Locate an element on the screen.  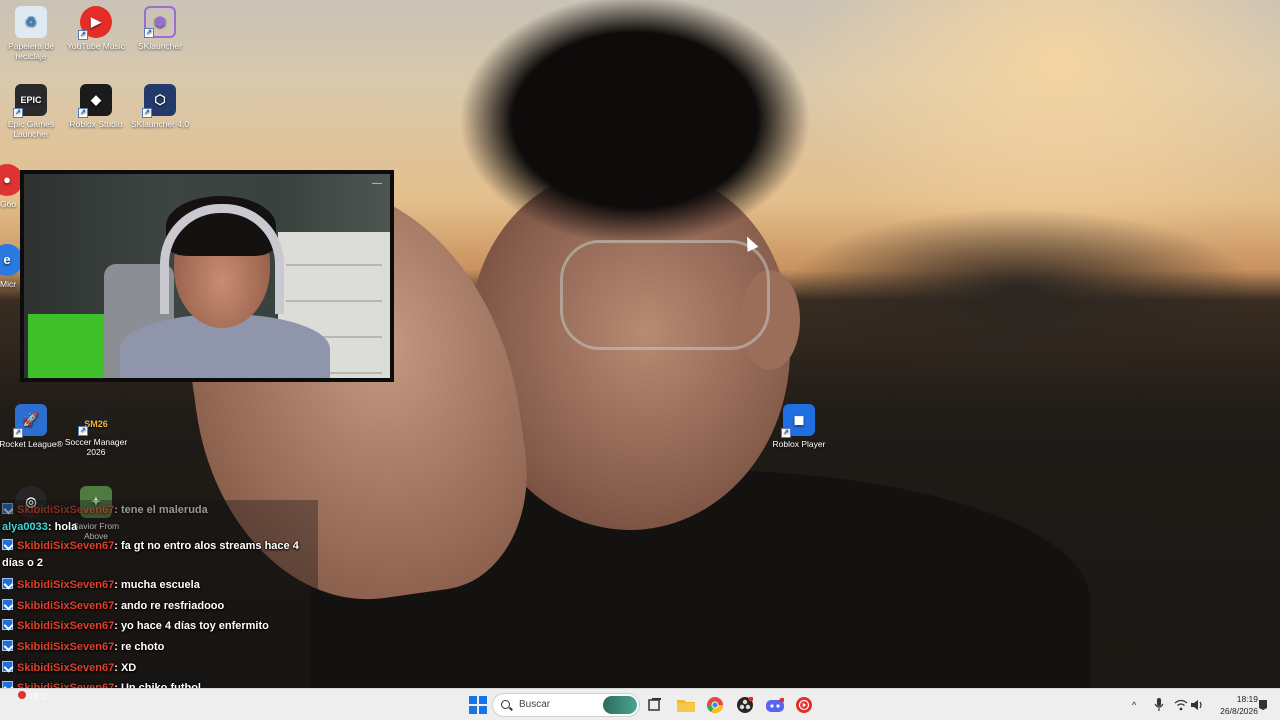
chat-text: : hola is located at coordinates (62, 527).